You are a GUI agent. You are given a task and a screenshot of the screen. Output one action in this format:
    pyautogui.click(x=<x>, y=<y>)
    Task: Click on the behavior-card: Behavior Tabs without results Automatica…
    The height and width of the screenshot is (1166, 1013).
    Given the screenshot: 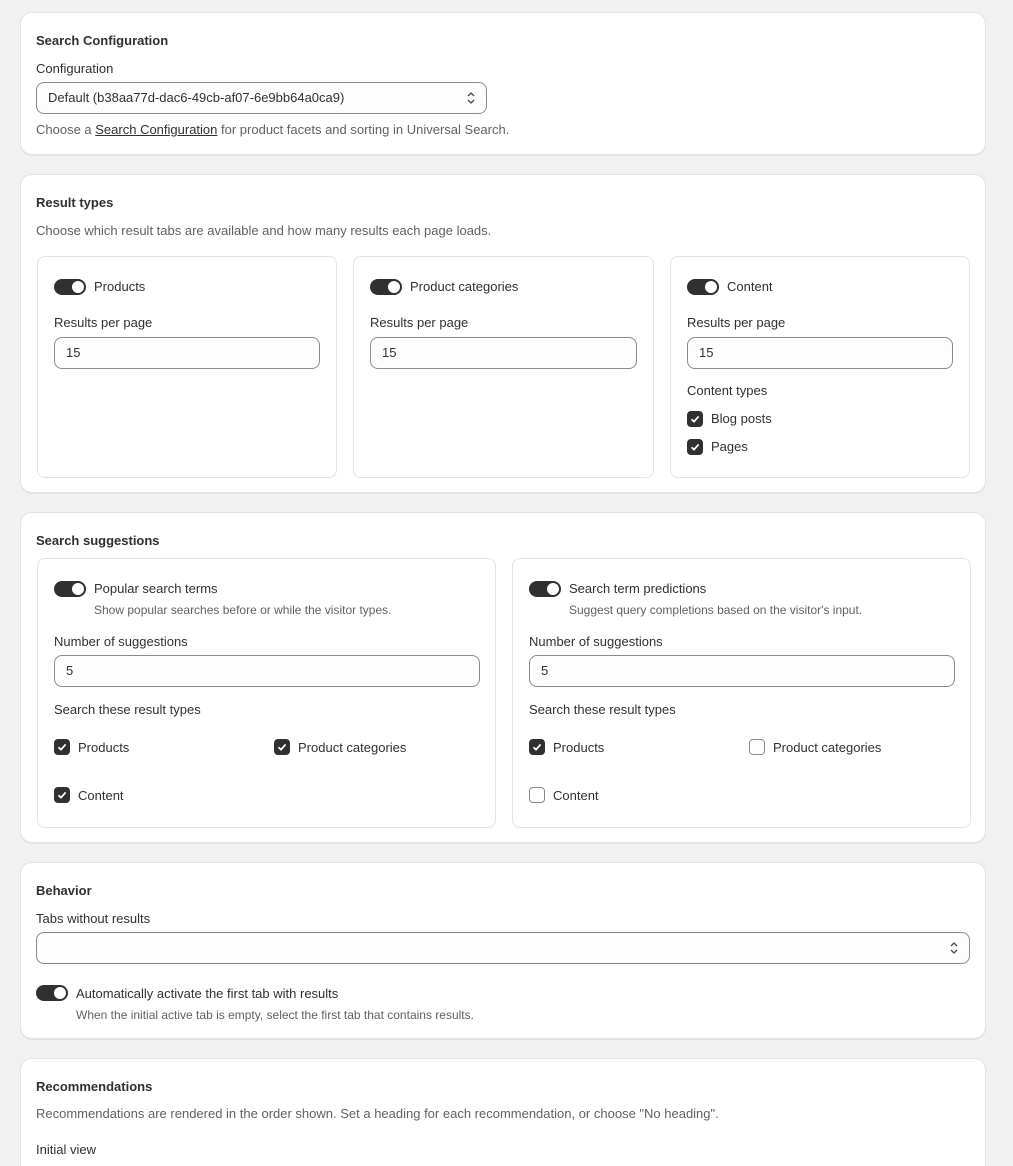 What is the action you would take?
    pyautogui.click(x=503, y=950)
    